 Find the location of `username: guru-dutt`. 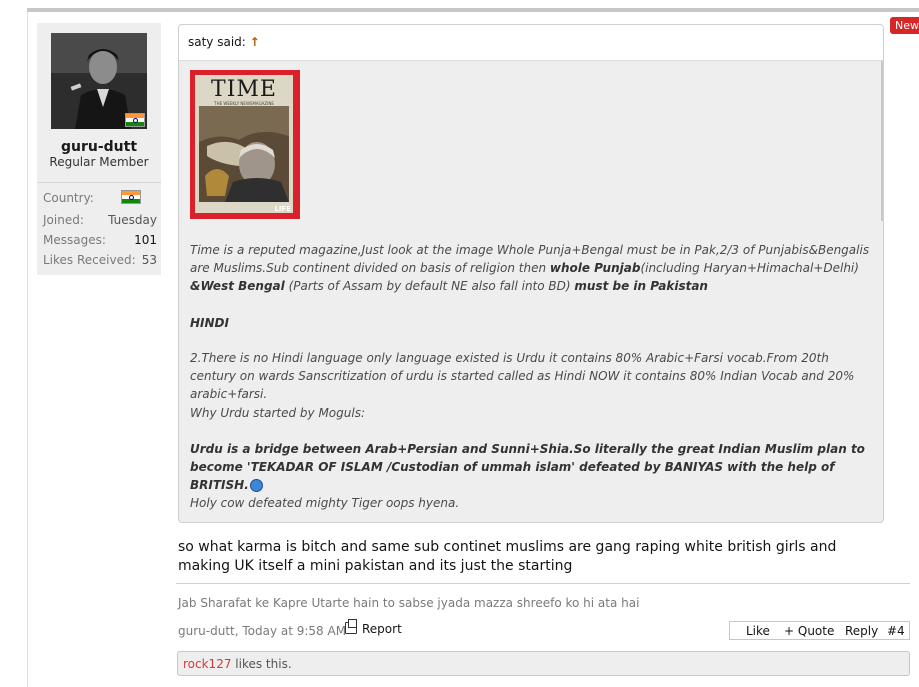

username: guru-dutt is located at coordinates (99, 147).